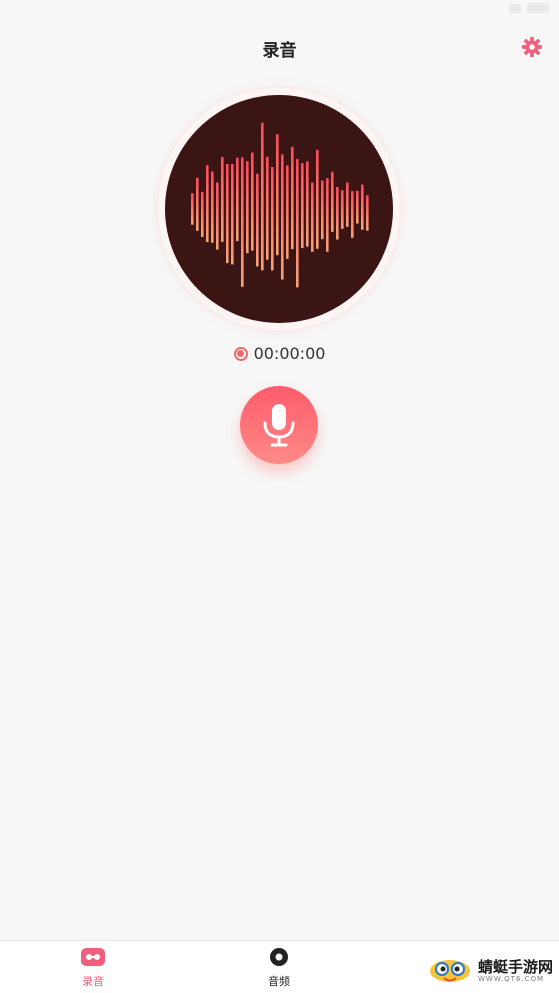  I want to click on elapsed-time: 00:00:00, so click(289, 353).